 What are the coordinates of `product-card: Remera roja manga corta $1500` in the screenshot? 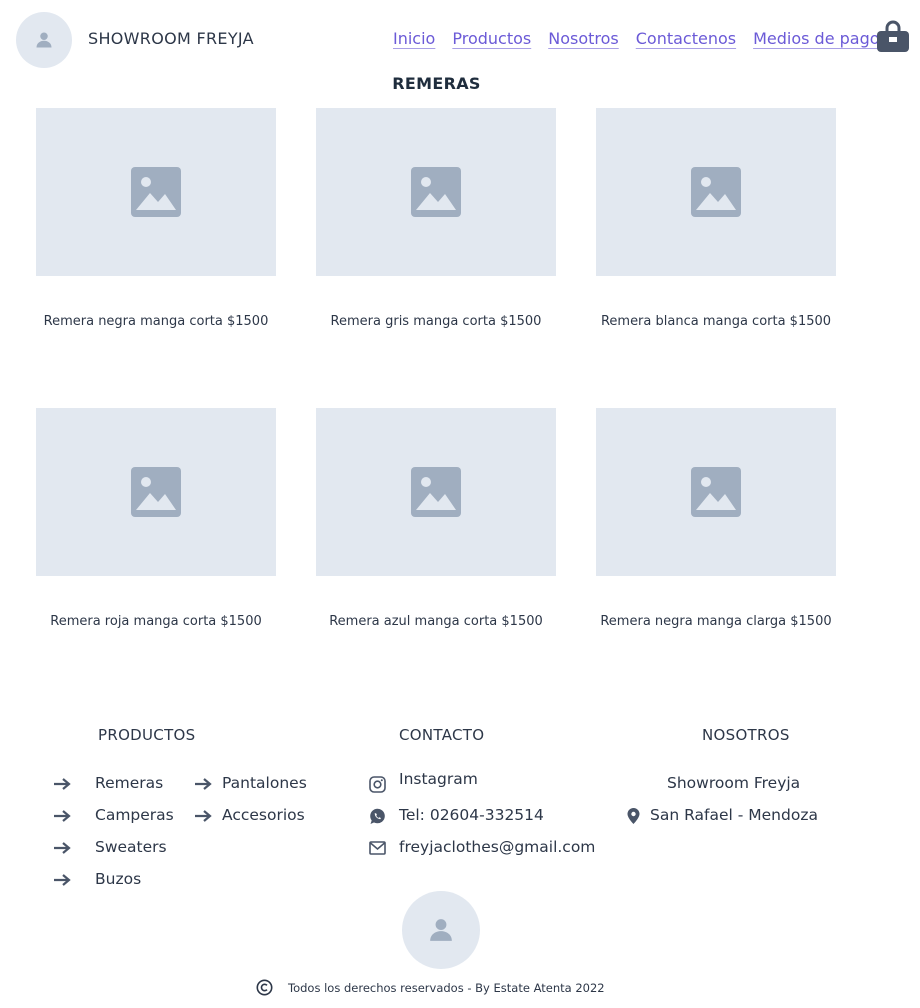 It's located at (156, 518).